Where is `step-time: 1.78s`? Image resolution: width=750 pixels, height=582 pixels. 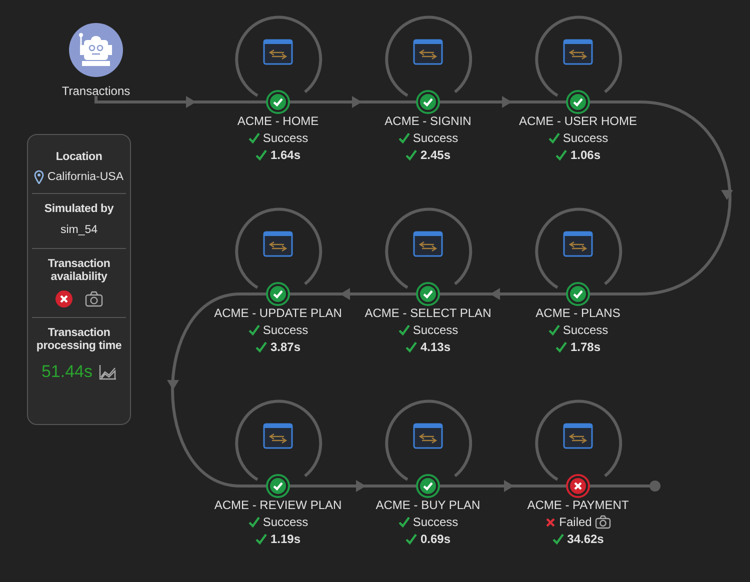 step-time: 1.78s is located at coordinates (585, 347).